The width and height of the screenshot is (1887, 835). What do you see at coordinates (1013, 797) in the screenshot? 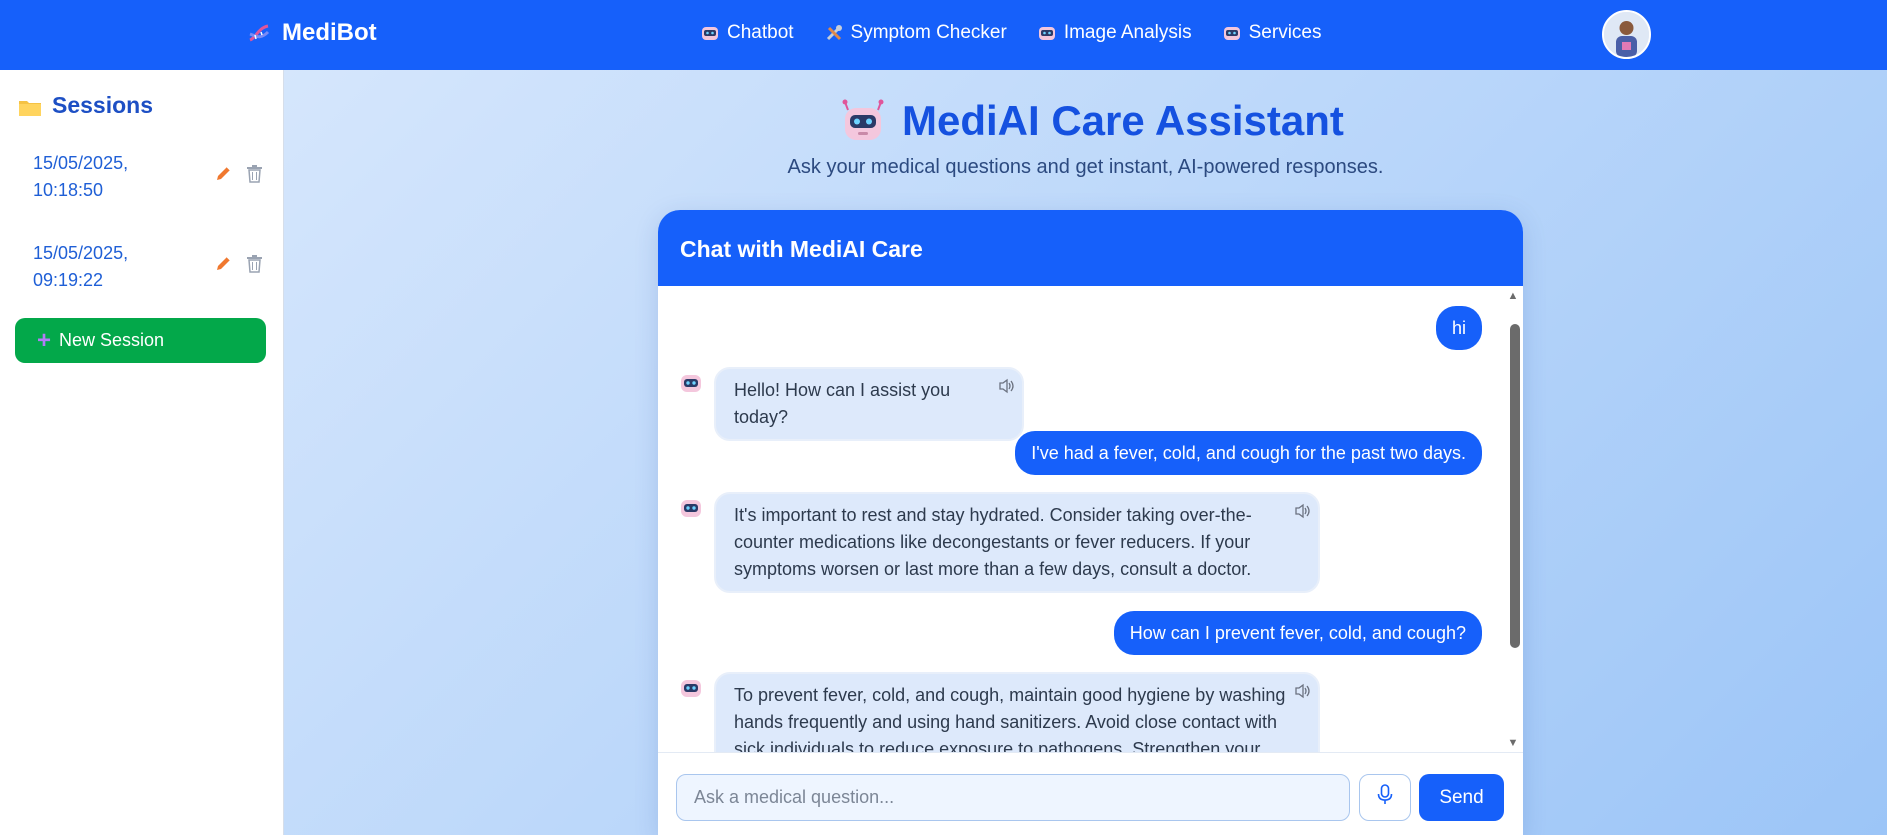
I see `chat-input` at bounding box center [1013, 797].